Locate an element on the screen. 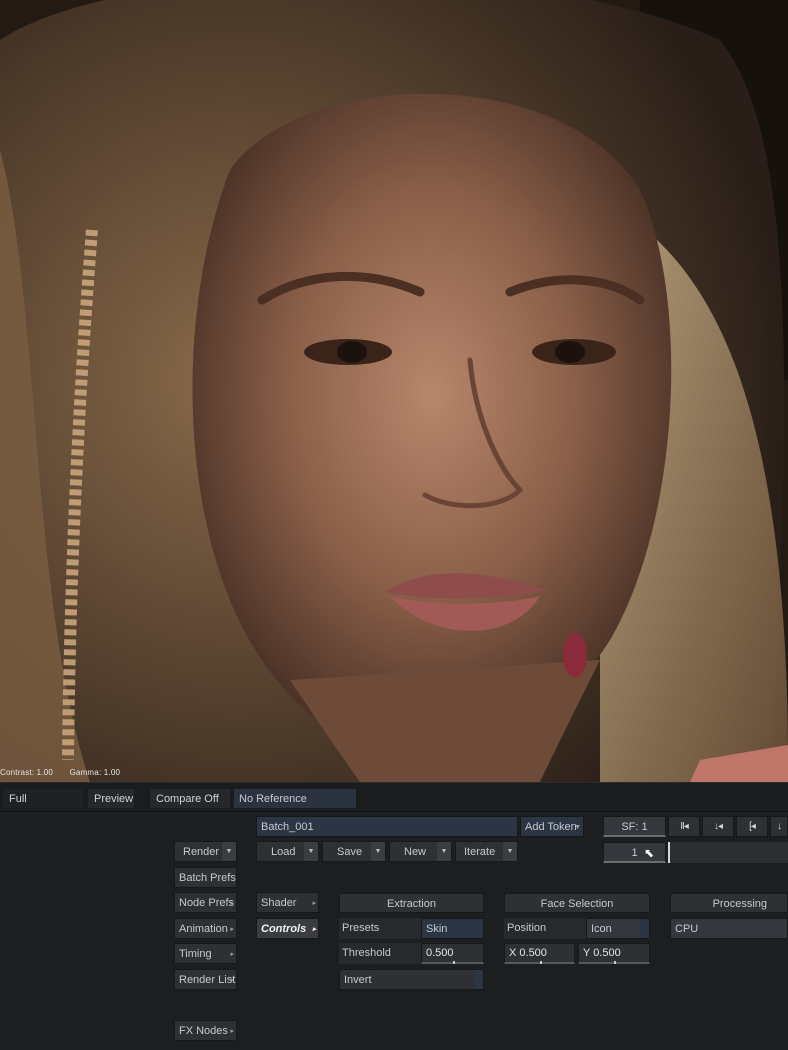 This screenshot has height=1050, width=788. save-button: Save ▼ is located at coordinates (354, 851).